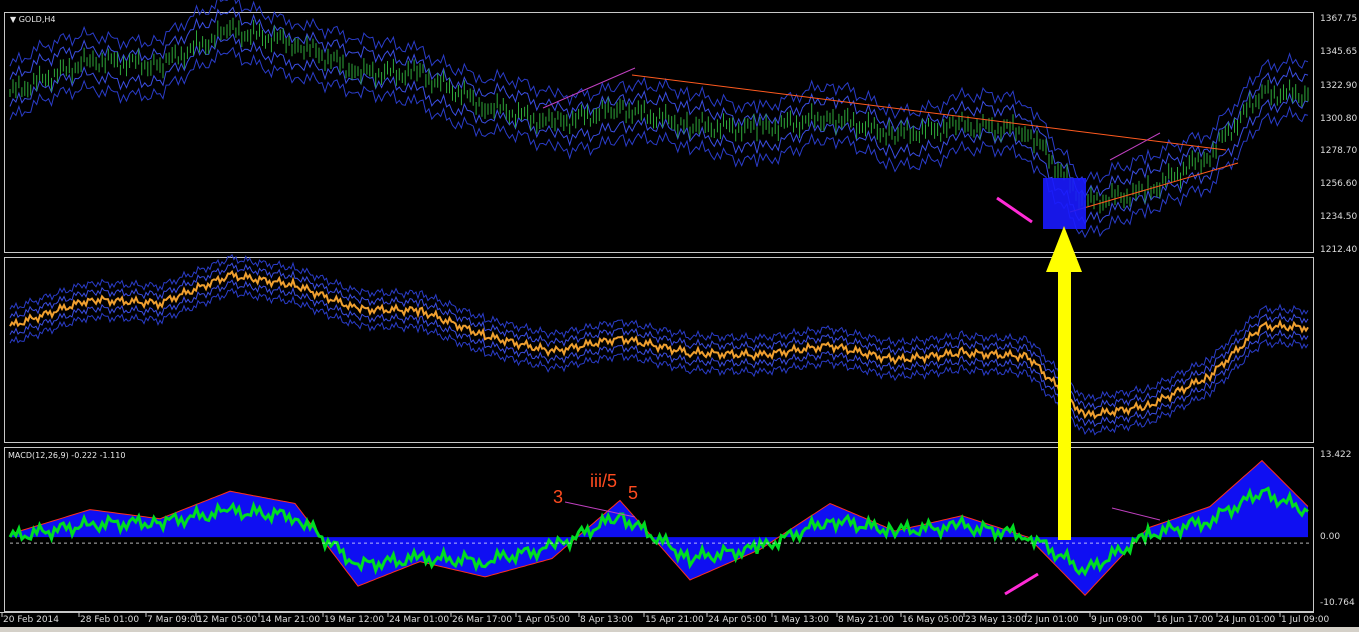  Describe the element at coordinates (1247, 620) in the screenshot. I see `time-tick-label: 24 Jun 01:00` at that location.